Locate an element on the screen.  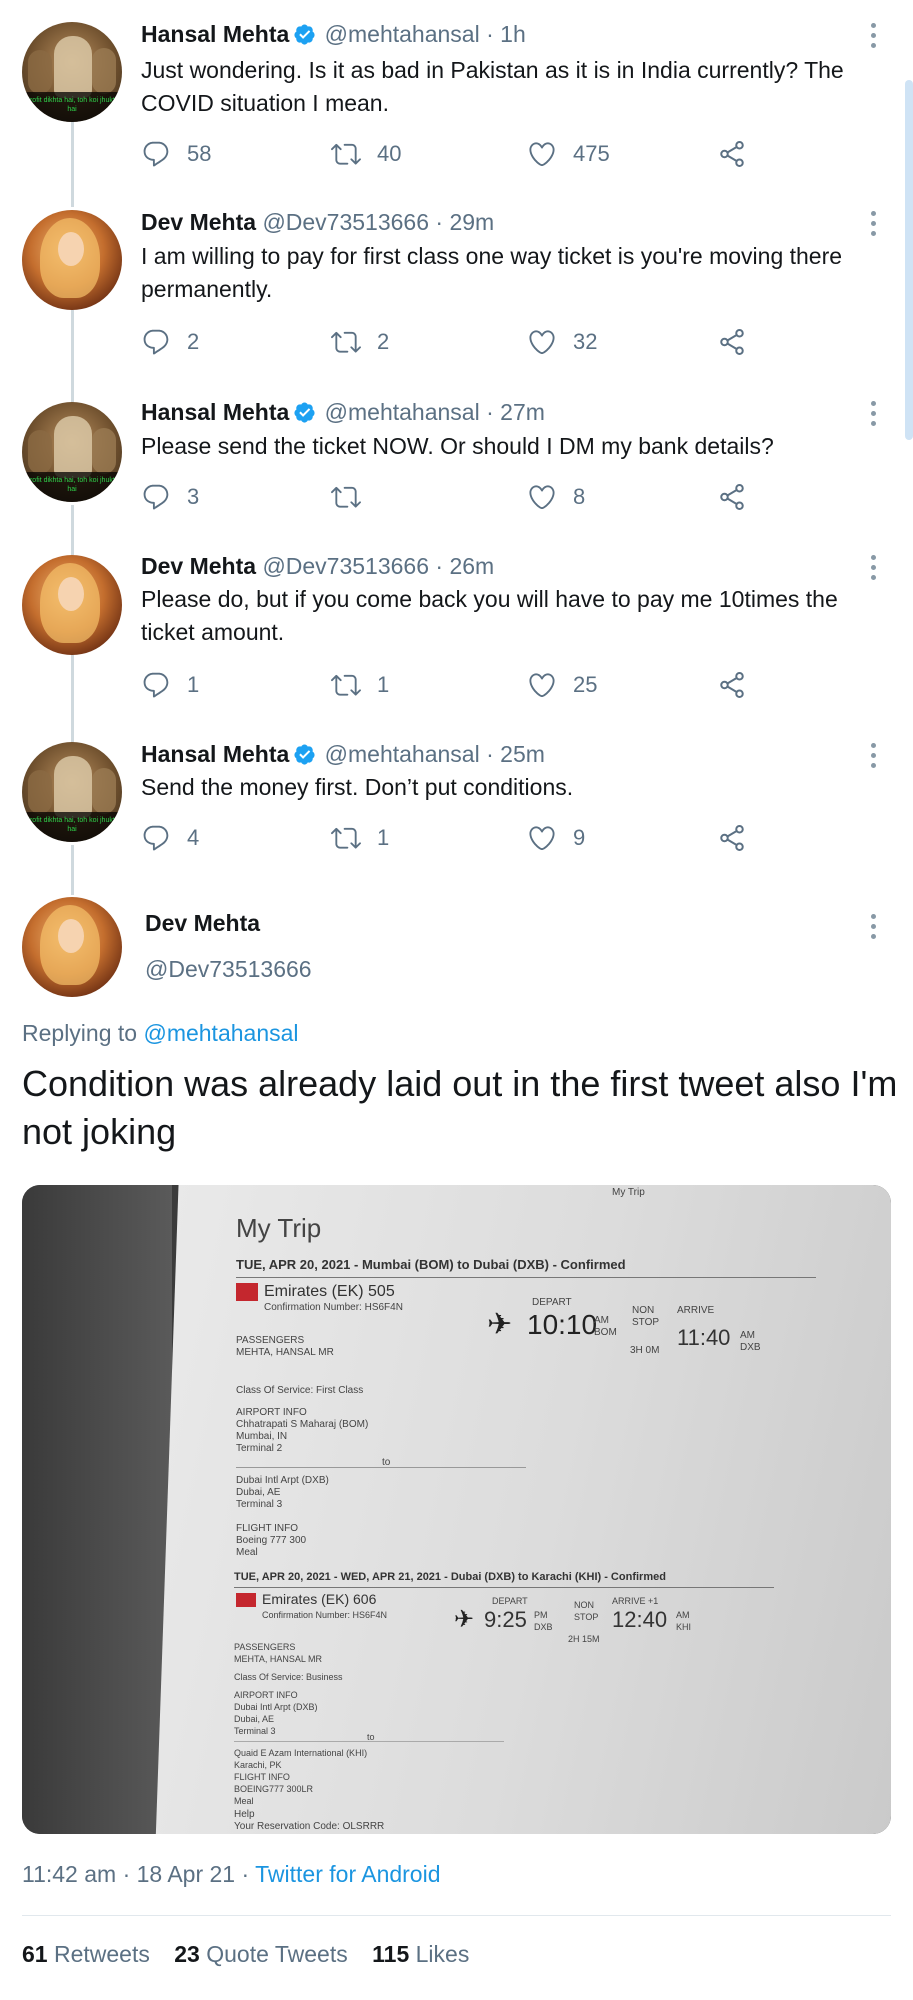
reply-button: 3 is located at coordinates (170, 497).